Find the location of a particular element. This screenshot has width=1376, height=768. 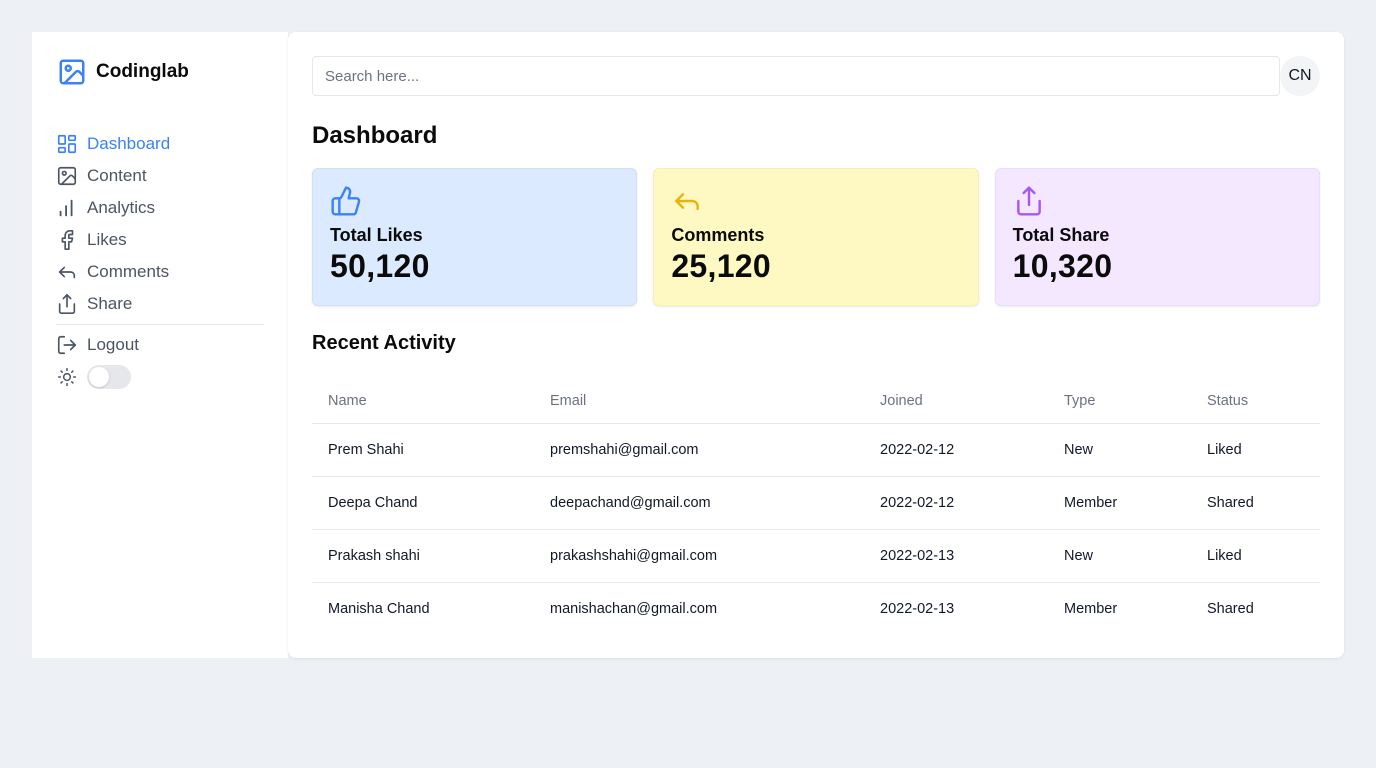

avatar: CN is located at coordinates (1300, 76).